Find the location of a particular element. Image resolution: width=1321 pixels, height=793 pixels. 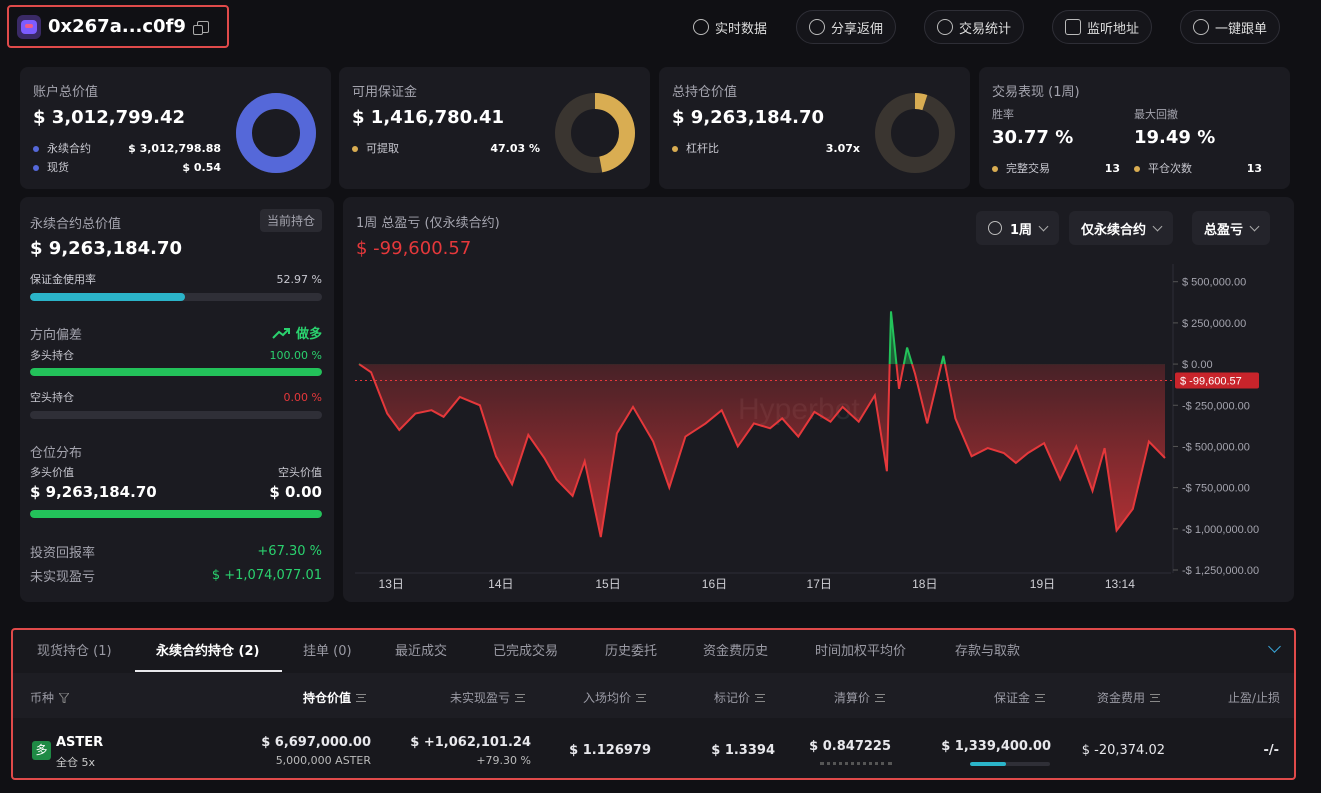

y-tick-label: -$ 750,000.00 is located at coordinates (1216, 489).